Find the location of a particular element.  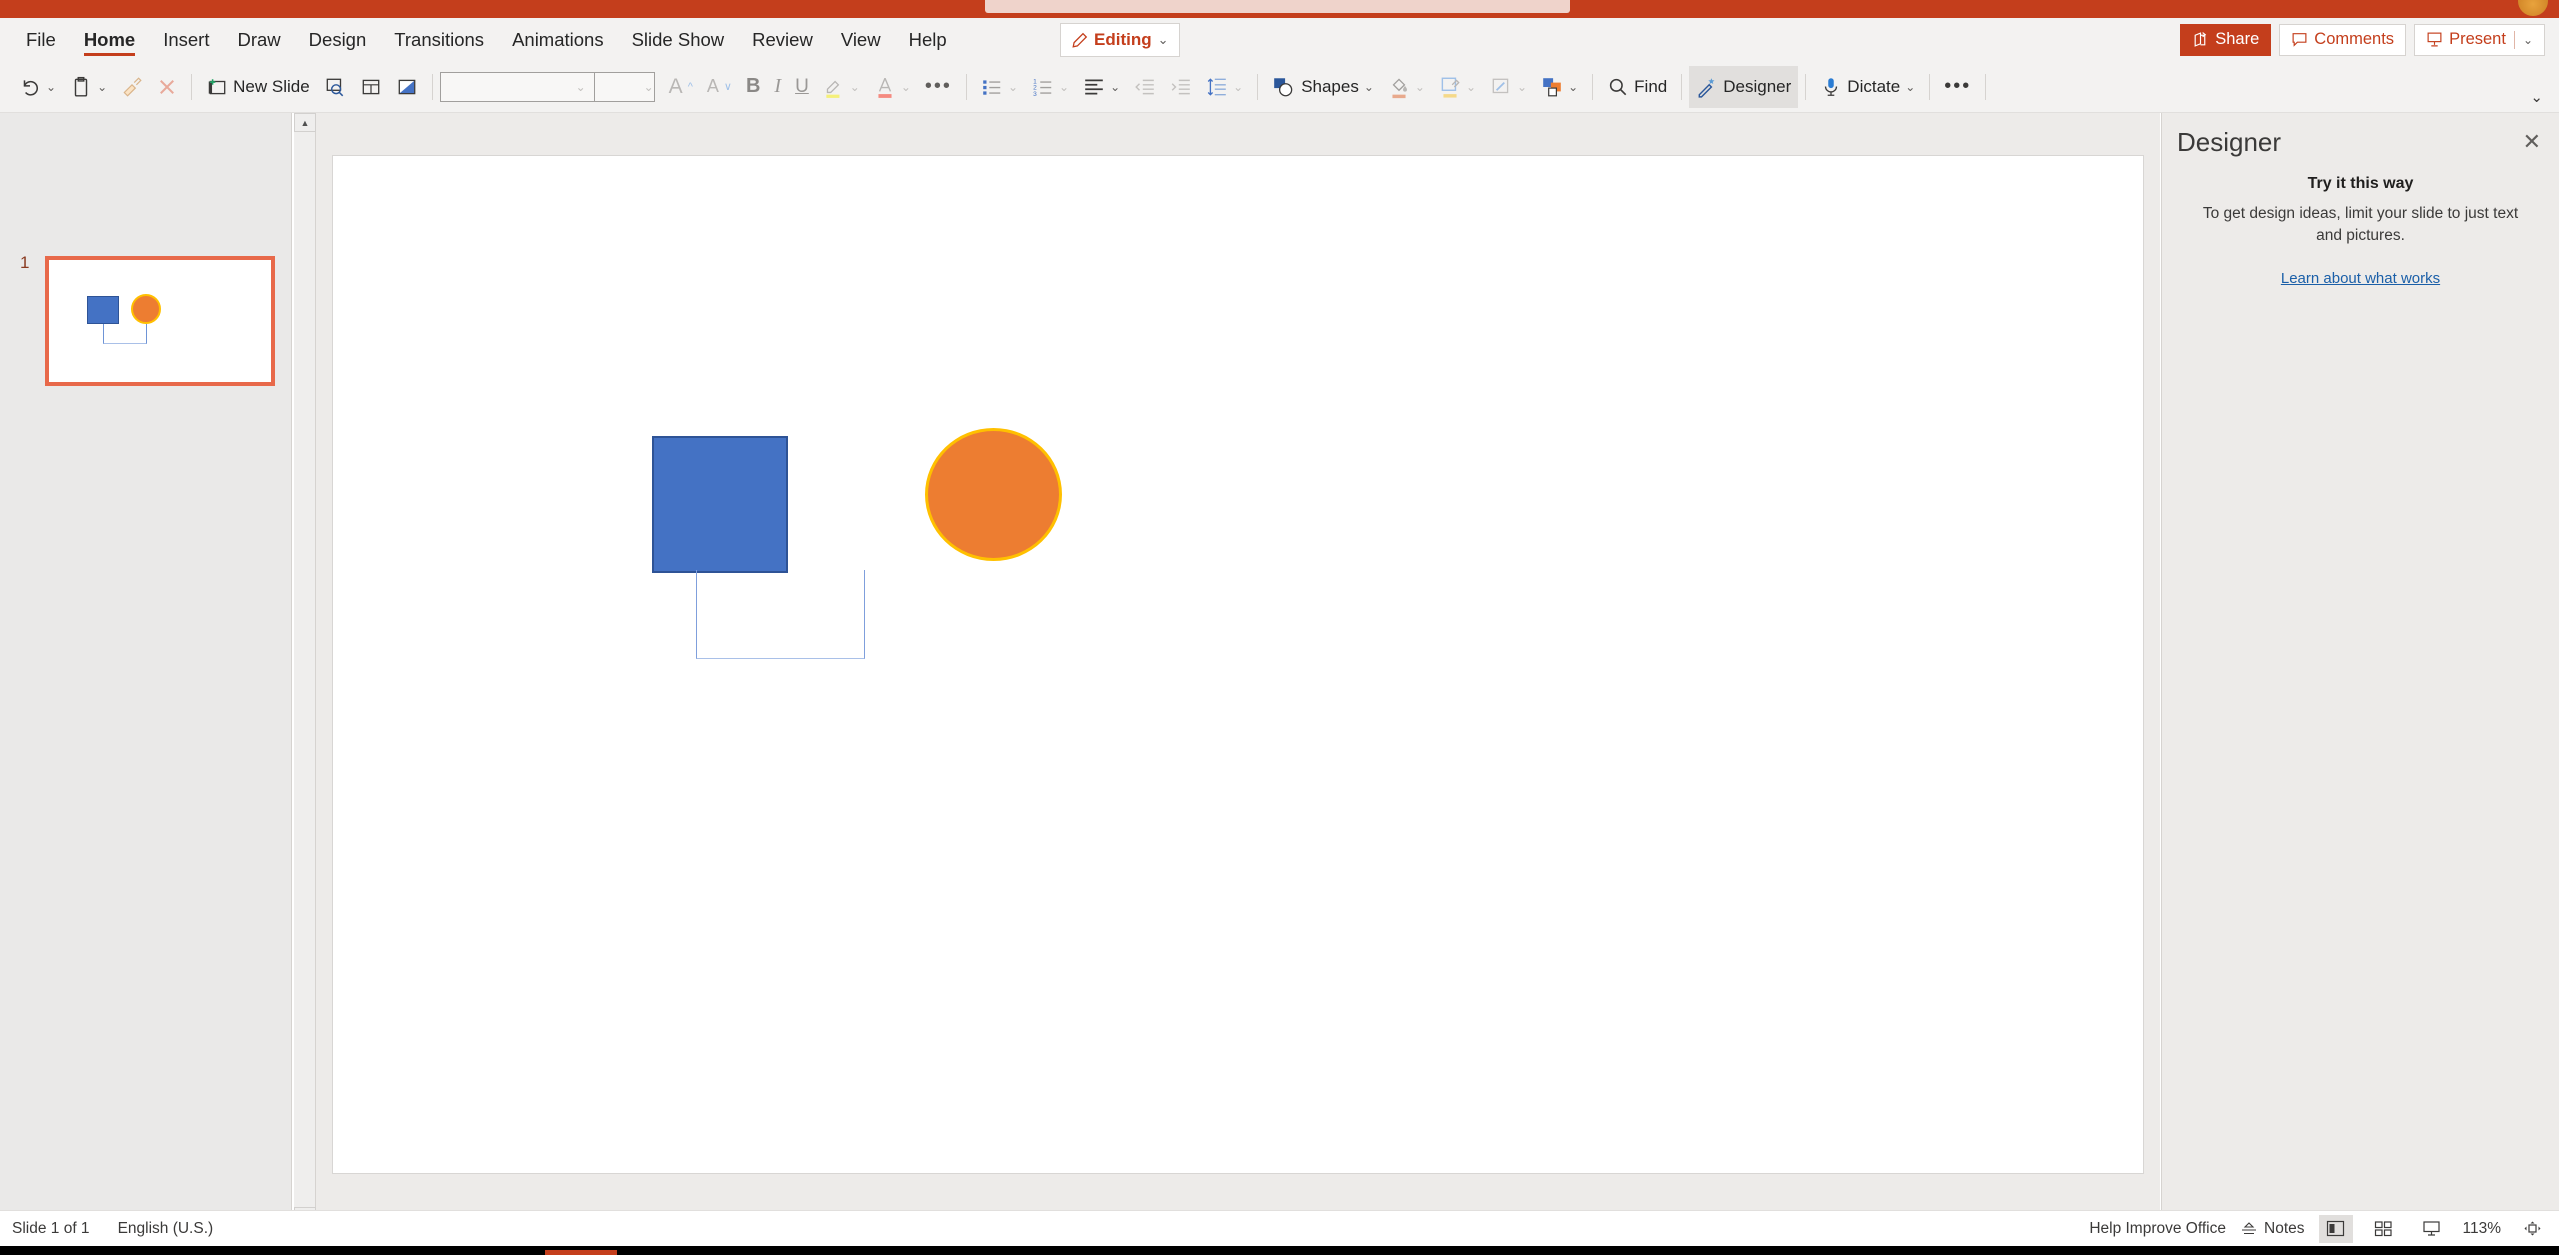

slide-preview-icon is located at coordinates (335, 87).